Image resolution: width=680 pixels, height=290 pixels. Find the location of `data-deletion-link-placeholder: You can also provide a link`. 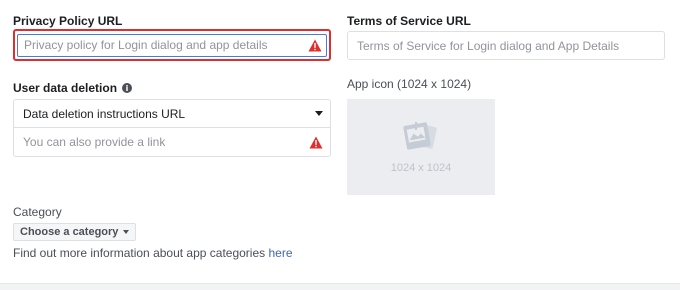

data-deletion-link-placeholder: You can also provide a link is located at coordinates (94, 142).